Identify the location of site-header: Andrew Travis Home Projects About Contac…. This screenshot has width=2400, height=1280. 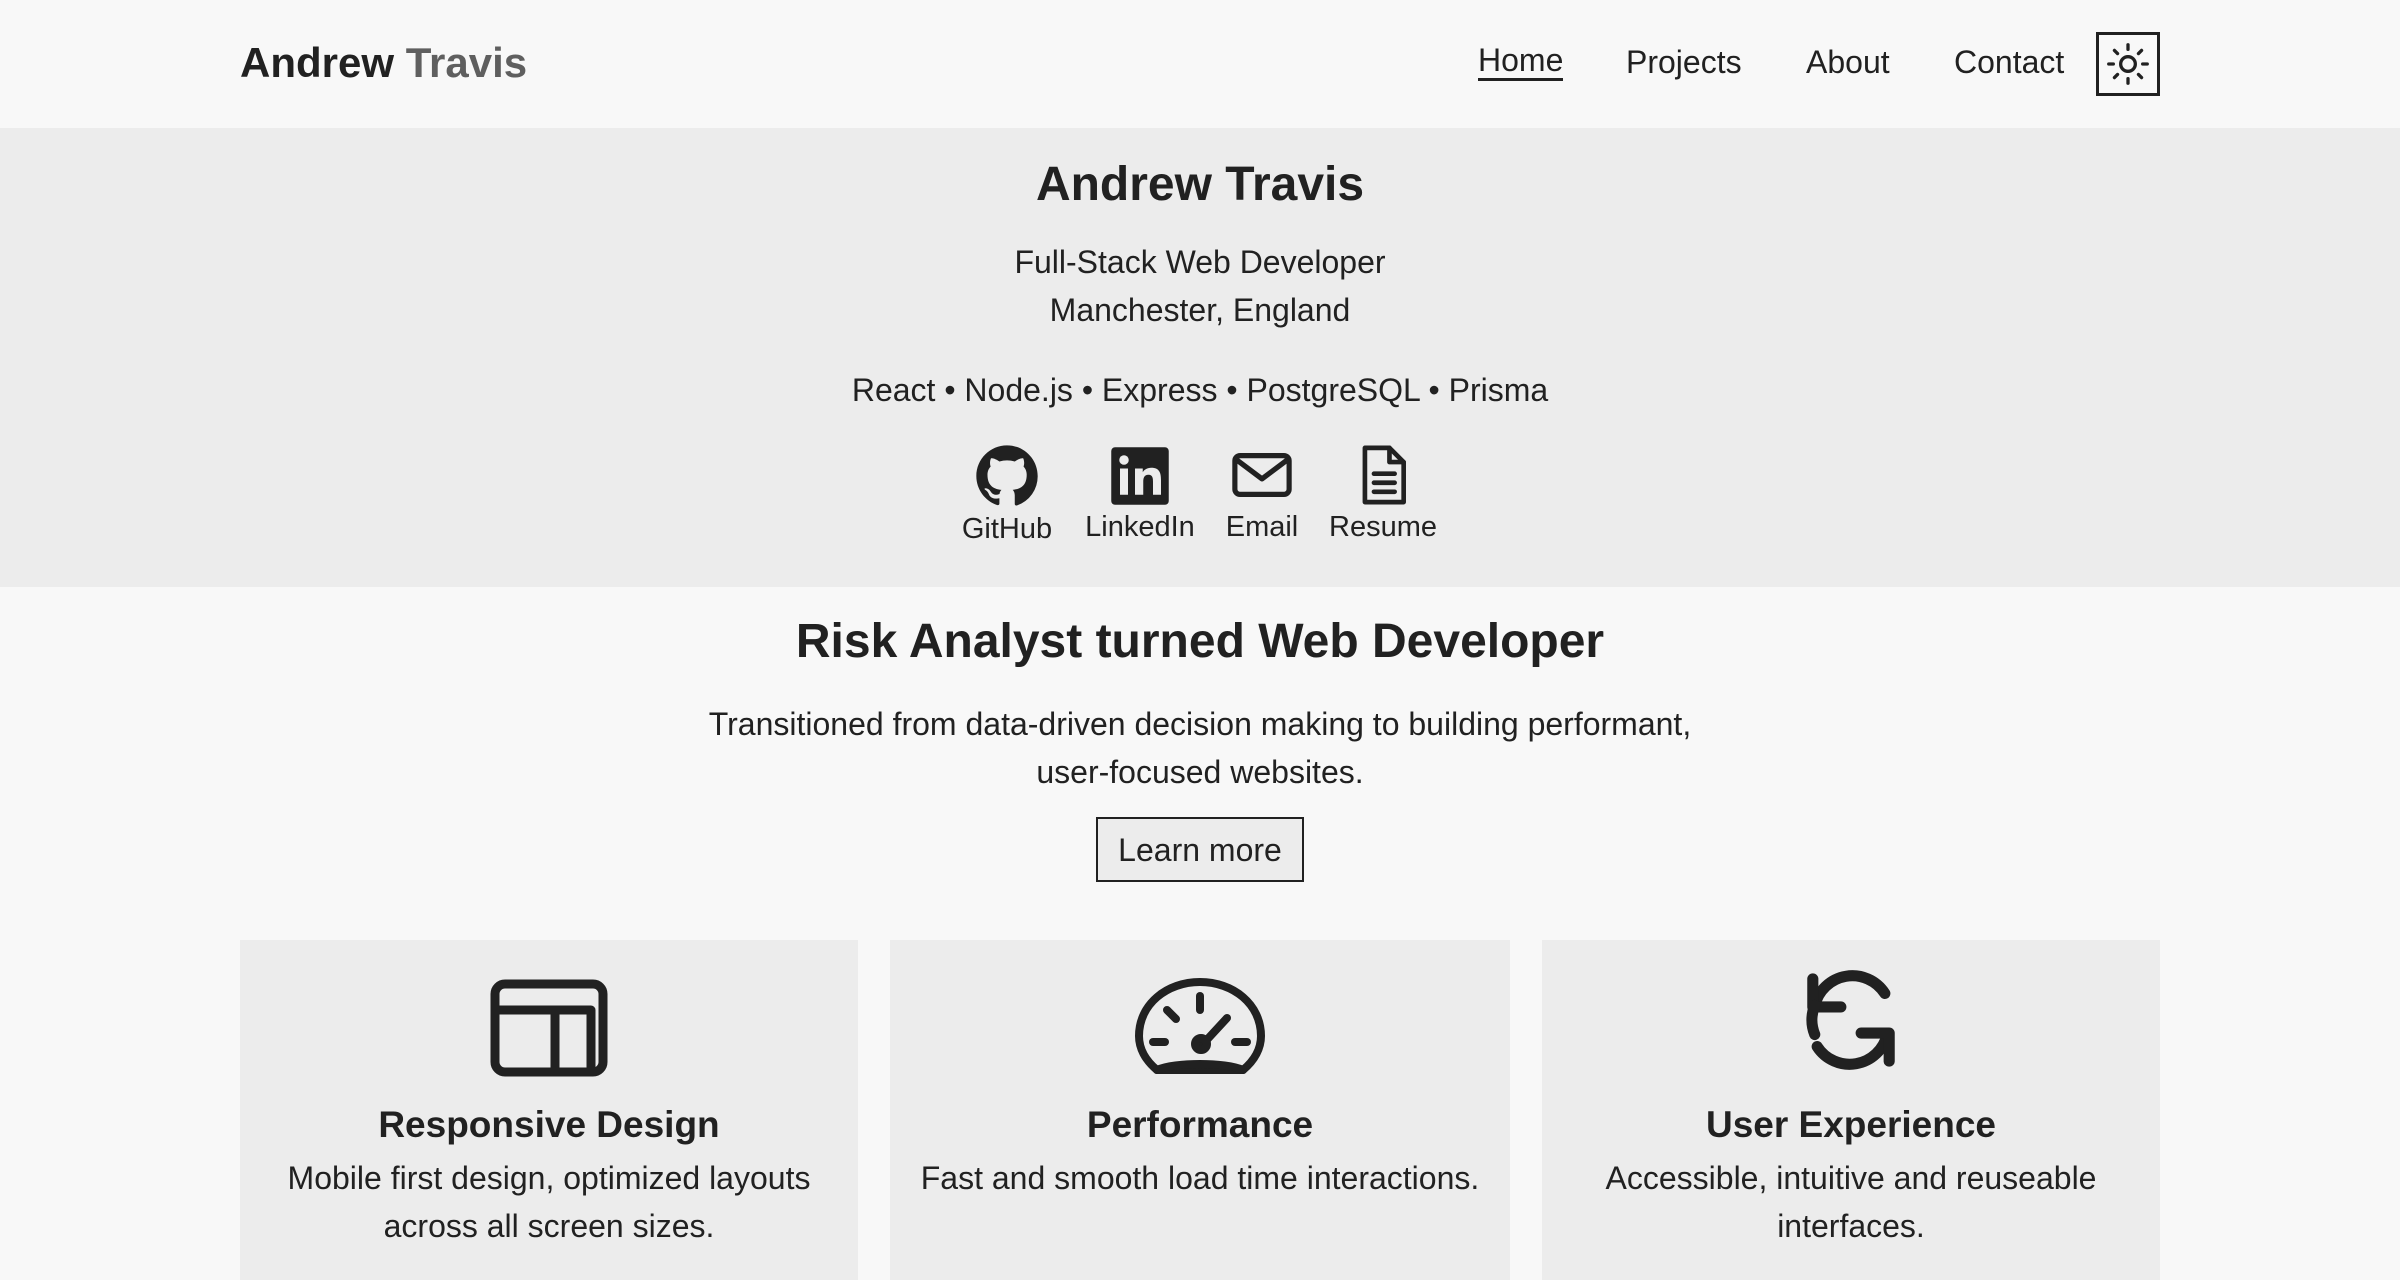
(1200, 64).